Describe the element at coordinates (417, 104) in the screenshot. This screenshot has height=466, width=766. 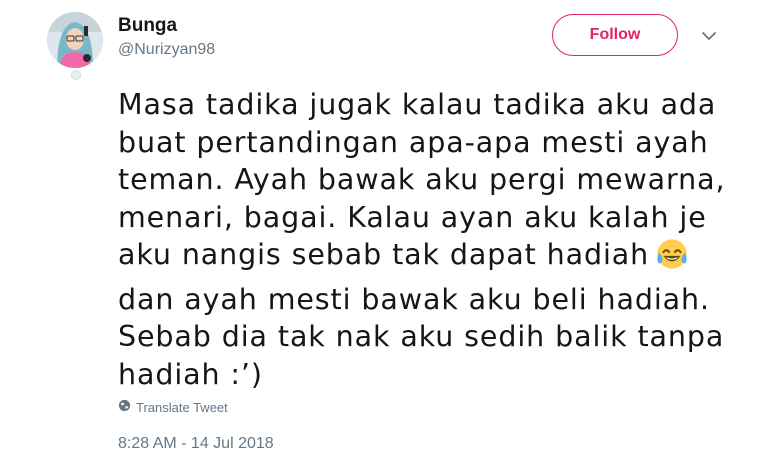
I see `tweet-line: Masa tadika jugak kalau tadika aku ada` at that location.